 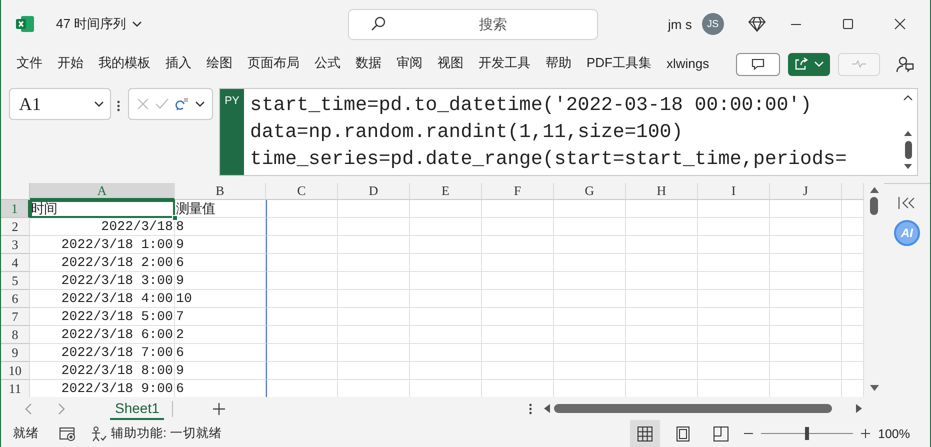 What do you see at coordinates (220, 245) in the screenshot?
I see `table-cell: 9` at bounding box center [220, 245].